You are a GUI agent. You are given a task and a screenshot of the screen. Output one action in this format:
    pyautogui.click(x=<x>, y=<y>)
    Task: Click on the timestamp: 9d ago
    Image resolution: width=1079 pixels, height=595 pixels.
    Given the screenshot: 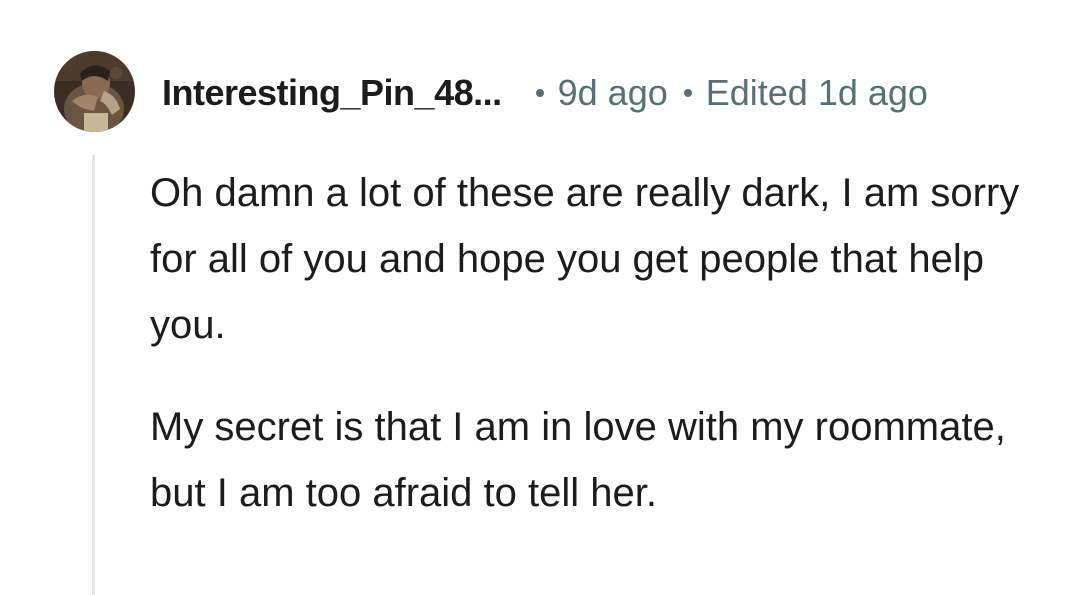 What is the action you would take?
    pyautogui.click(x=613, y=93)
    